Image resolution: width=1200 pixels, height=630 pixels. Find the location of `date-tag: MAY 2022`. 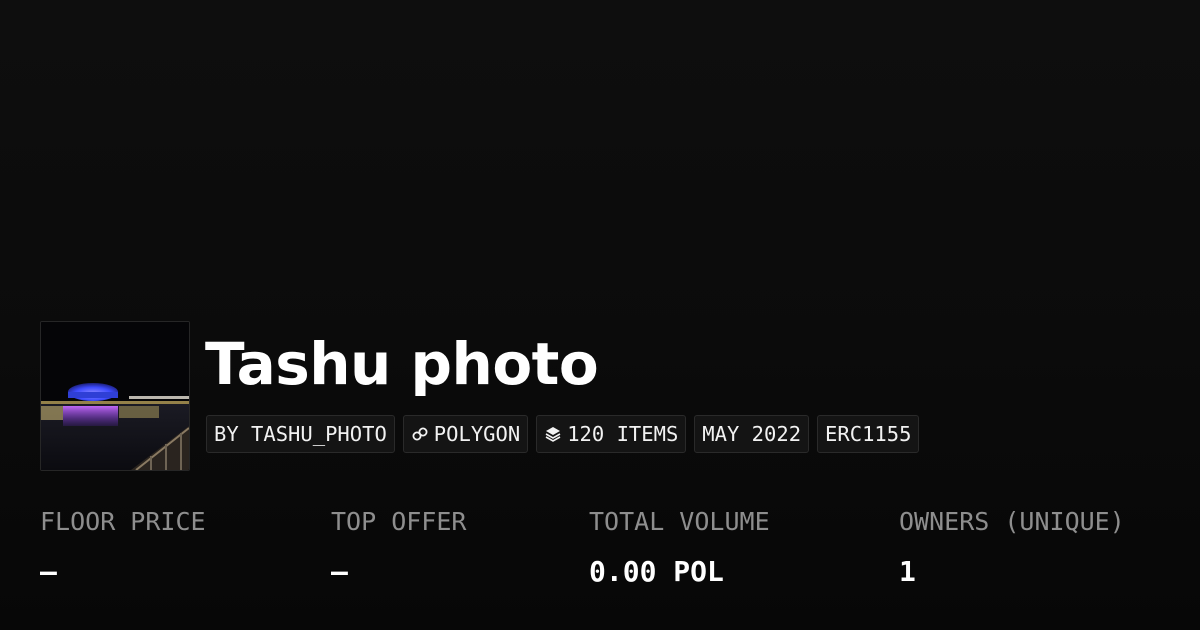

date-tag: MAY 2022 is located at coordinates (752, 434).